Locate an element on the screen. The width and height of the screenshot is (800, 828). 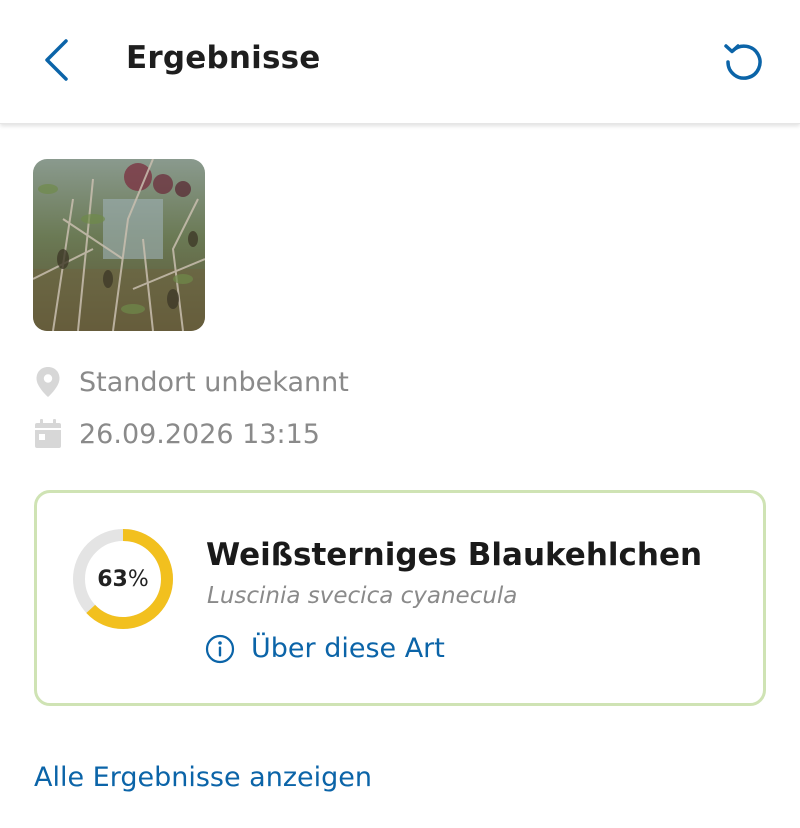
chevron-left-icon is located at coordinates (56, 60).